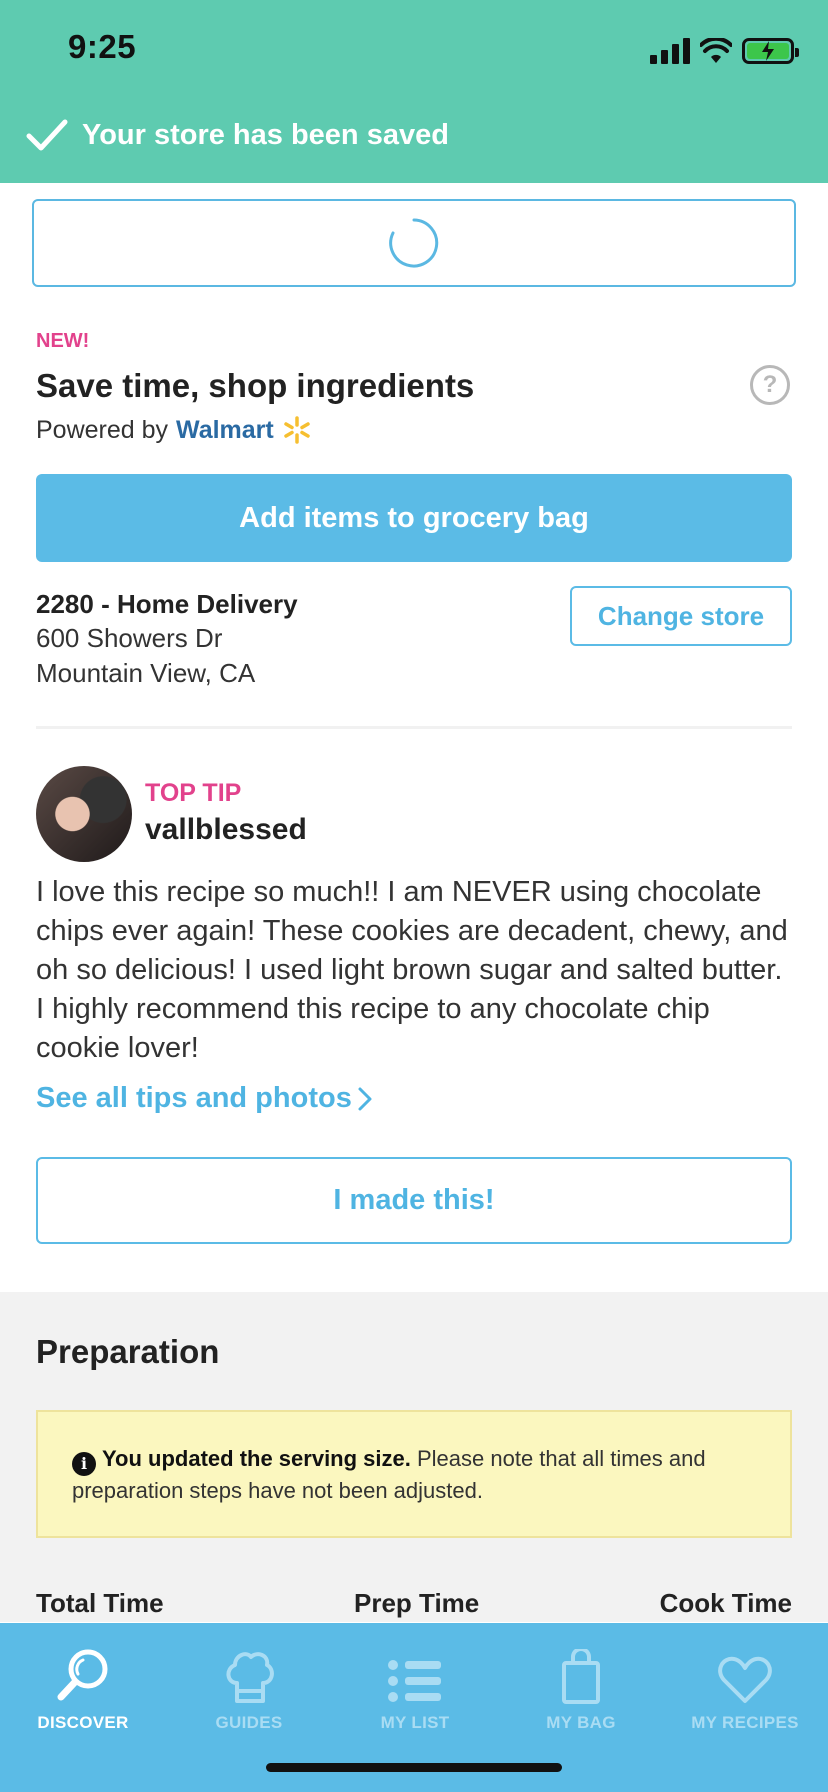  I want to click on shop-title: Save time, shop ingredients, so click(255, 385).